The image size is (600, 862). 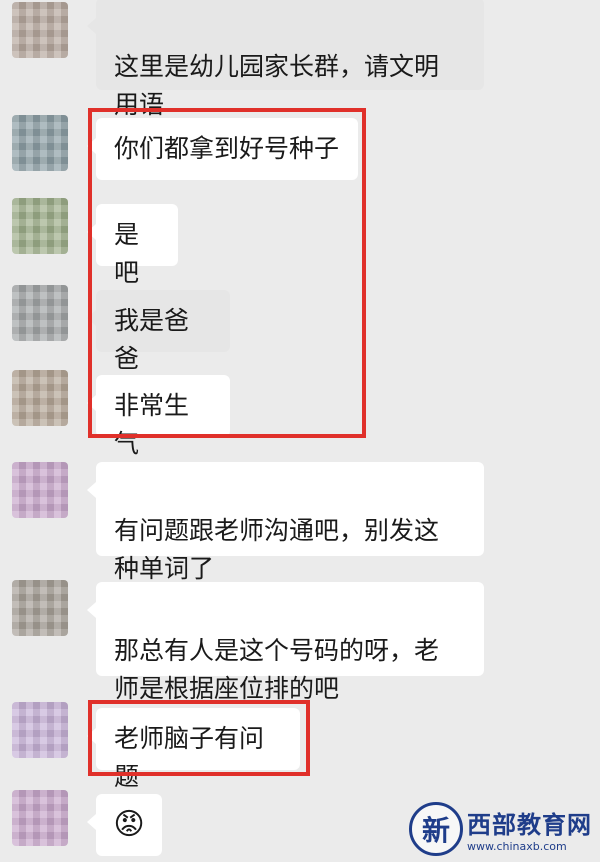 What do you see at coordinates (285, 59) in the screenshot?
I see `chat-message-bubble: 这里是幼儿园家长群，请文明 用语` at bounding box center [285, 59].